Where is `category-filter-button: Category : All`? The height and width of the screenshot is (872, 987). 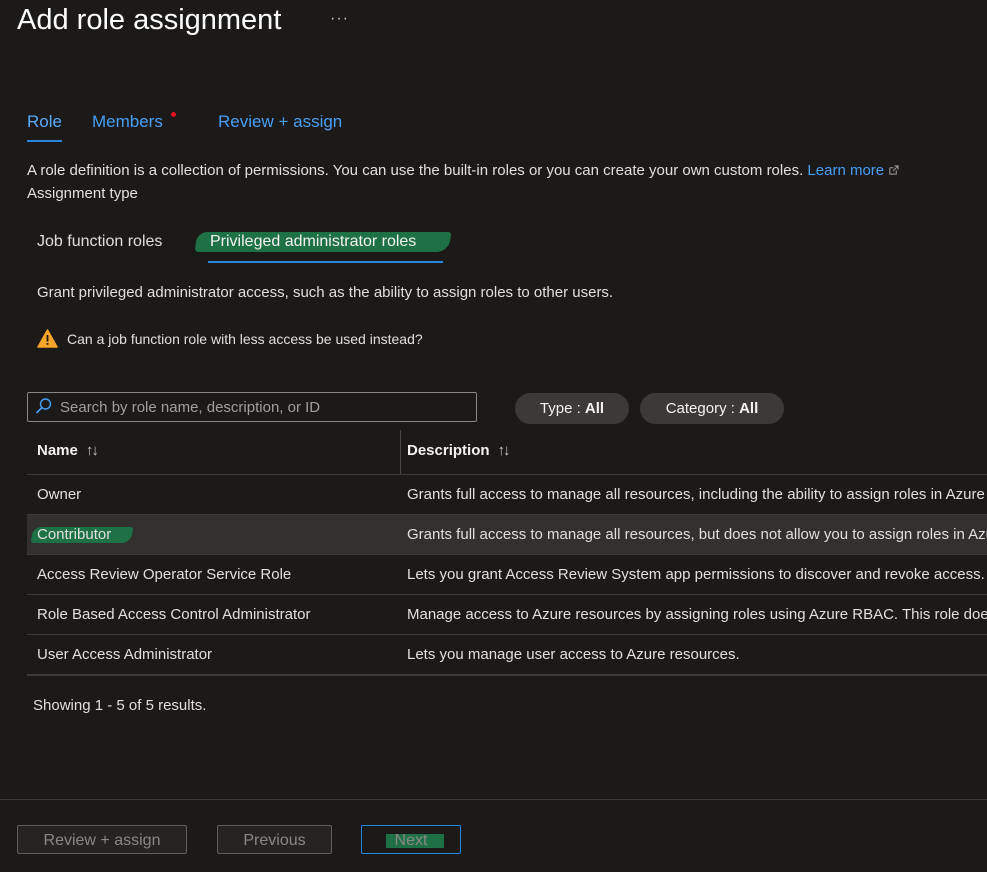
category-filter-button: Category : All is located at coordinates (712, 408).